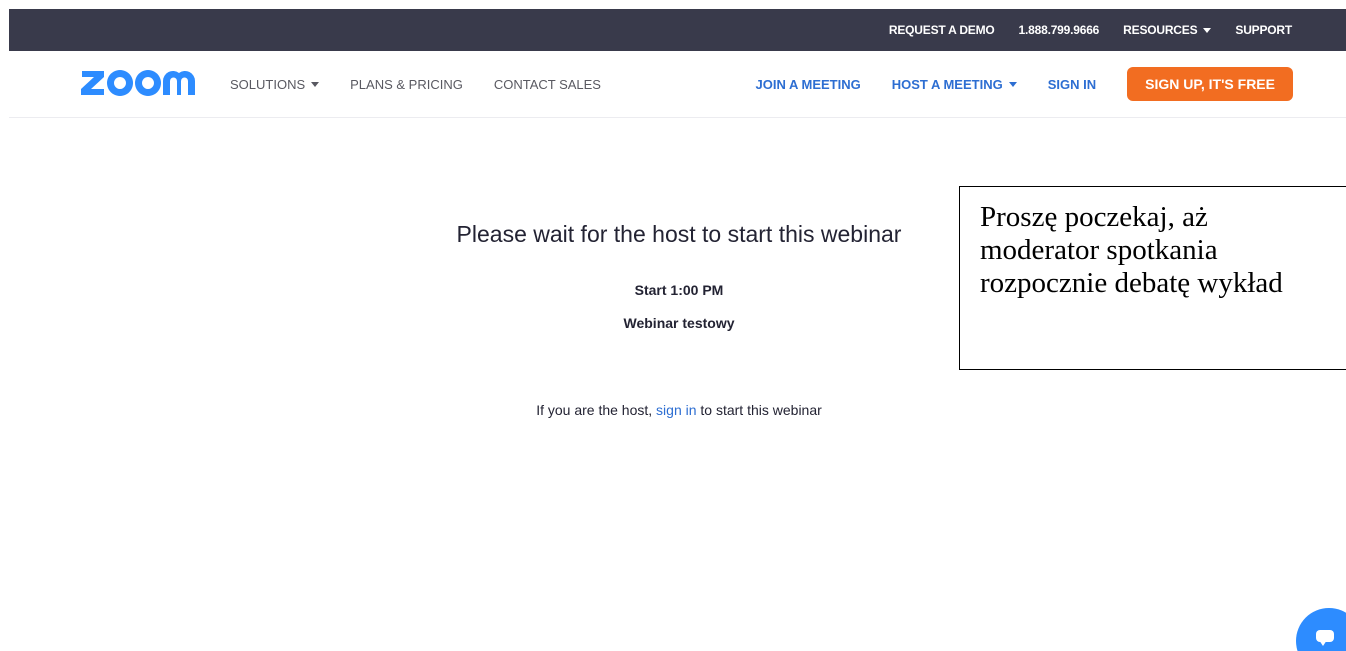 Image resolution: width=1346 pixels, height=651 pixels. I want to click on nav-left-group: SOLUTIONS PLANS & PRICING CONTACT SALES, so click(415, 84).